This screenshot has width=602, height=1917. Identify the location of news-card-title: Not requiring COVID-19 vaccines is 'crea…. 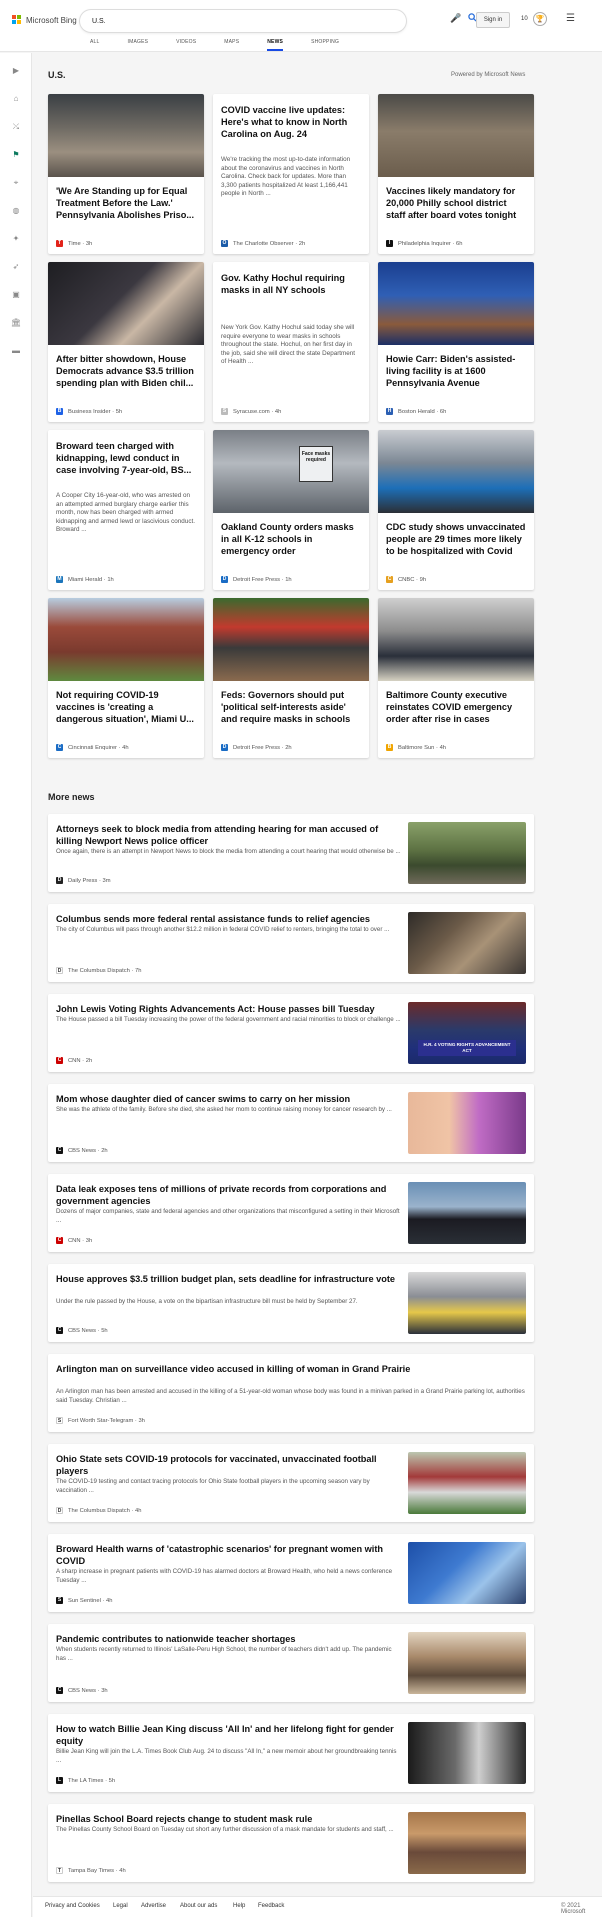
(126, 707).